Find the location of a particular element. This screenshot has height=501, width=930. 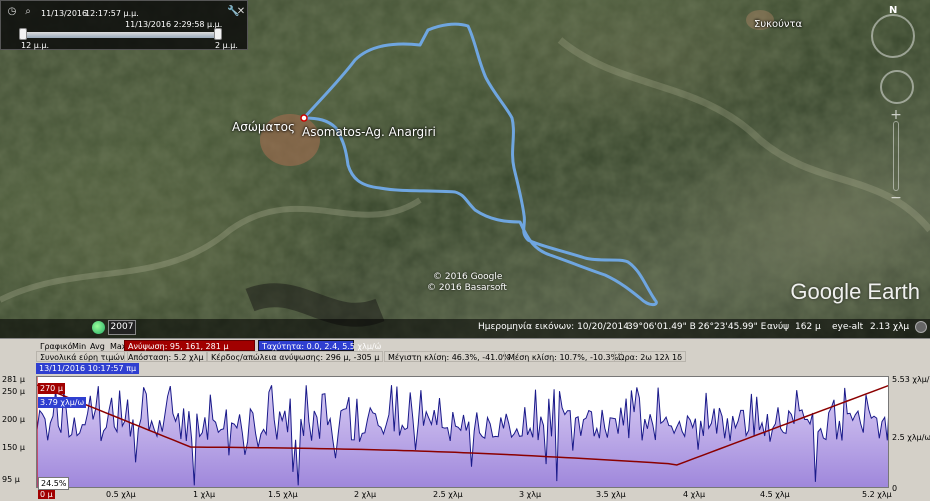

cursor-slope-value: 24.5% is located at coordinates (54, 483).